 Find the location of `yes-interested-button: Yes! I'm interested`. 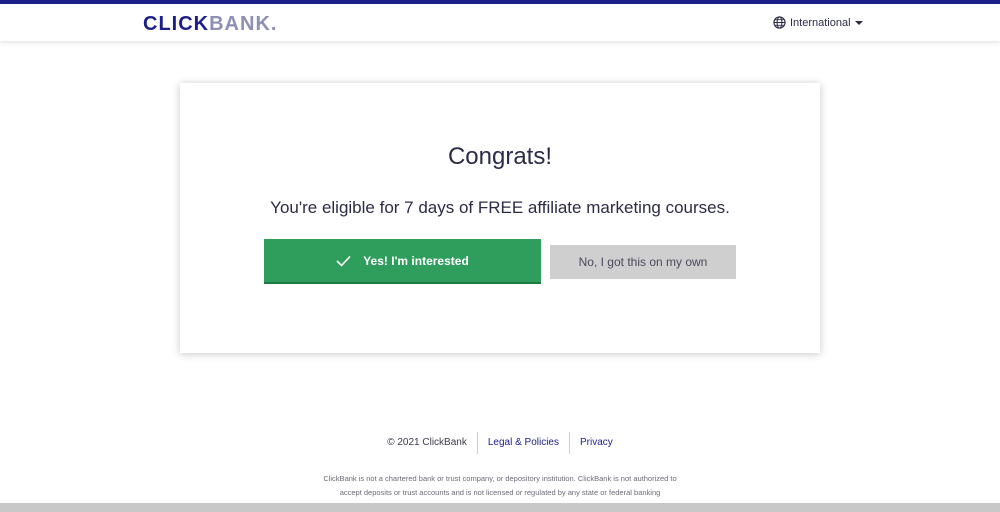

yes-interested-button: Yes! I'm interested is located at coordinates (402, 261).